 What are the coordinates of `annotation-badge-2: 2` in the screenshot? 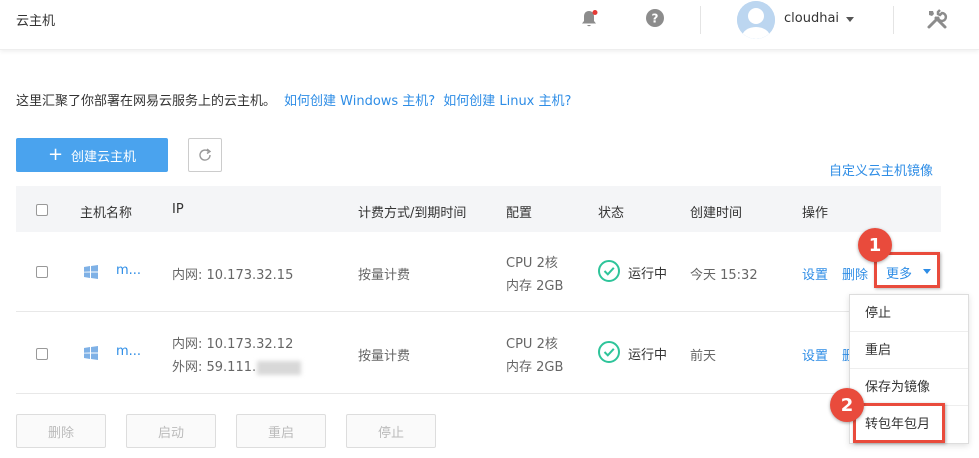 It's located at (847, 405).